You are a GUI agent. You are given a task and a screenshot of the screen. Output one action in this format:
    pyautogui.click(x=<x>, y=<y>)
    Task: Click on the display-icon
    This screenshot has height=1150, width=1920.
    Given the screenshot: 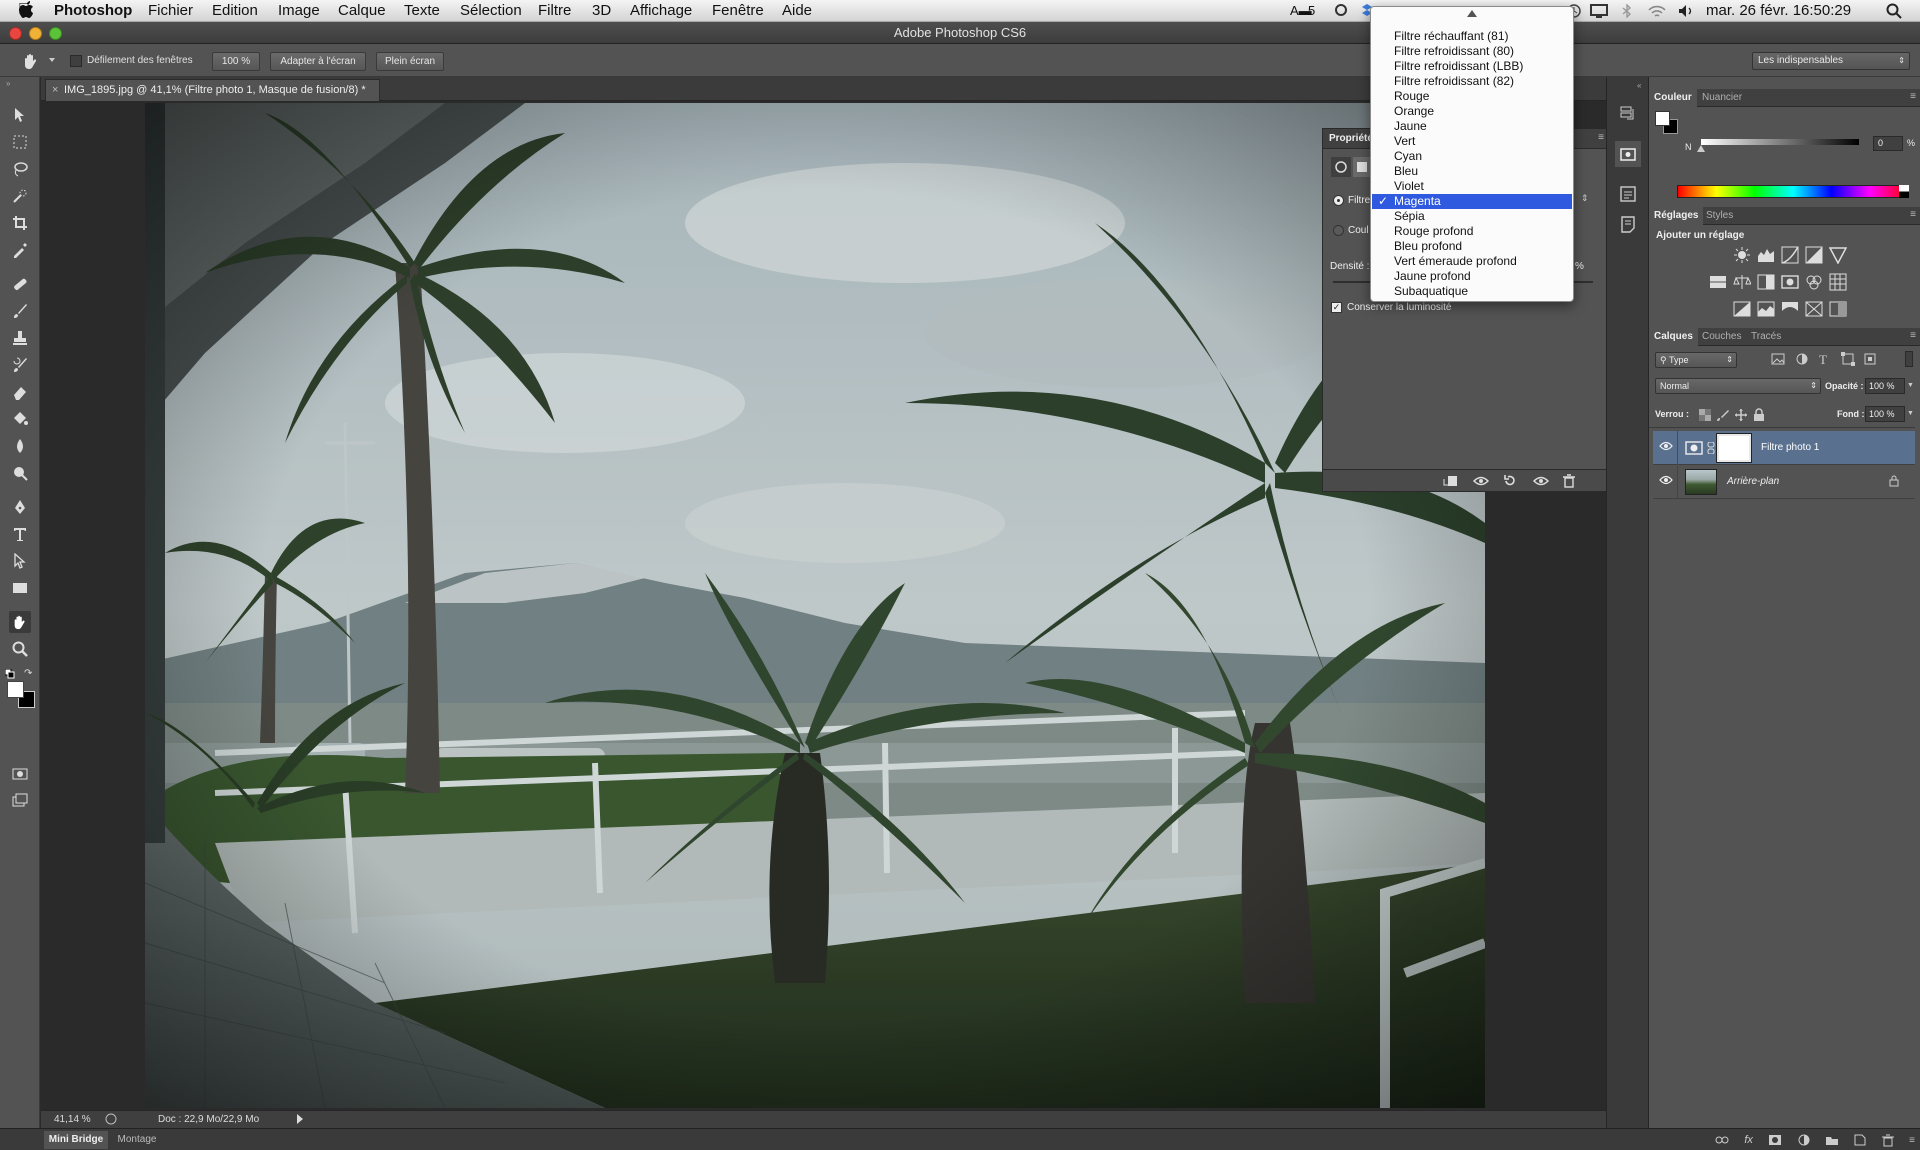 What is the action you would take?
    pyautogui.click(x=1599, y=11)
    